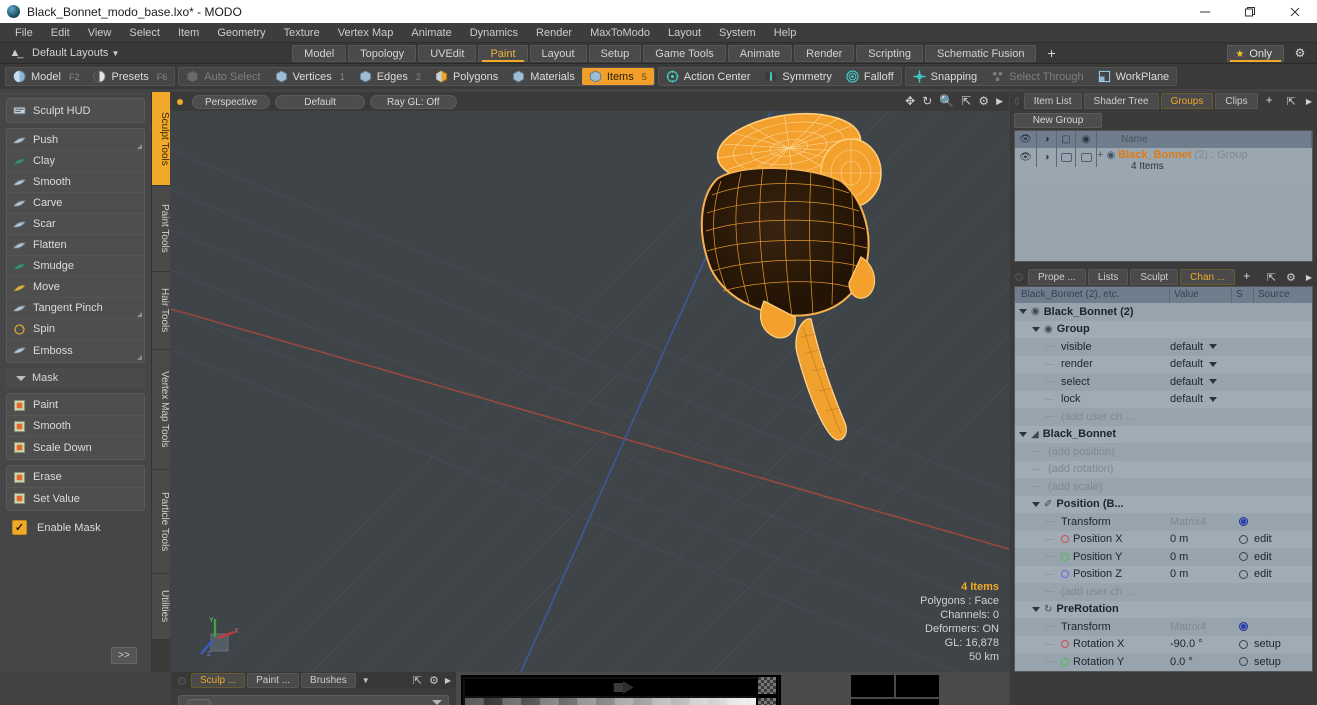 This screenshot has width=1317, height=705. I want to click on only-toggle-button: ★ Only, so click(1255, 53).